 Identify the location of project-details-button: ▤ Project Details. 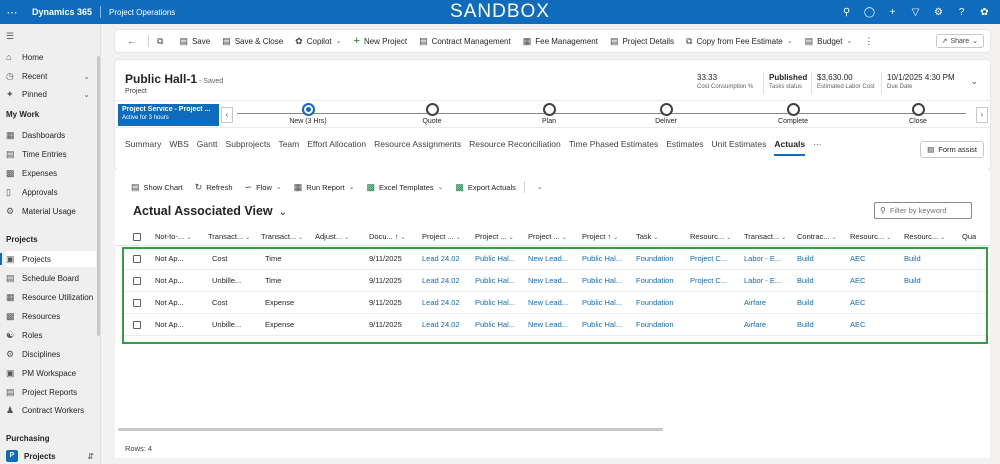
(642, 41).